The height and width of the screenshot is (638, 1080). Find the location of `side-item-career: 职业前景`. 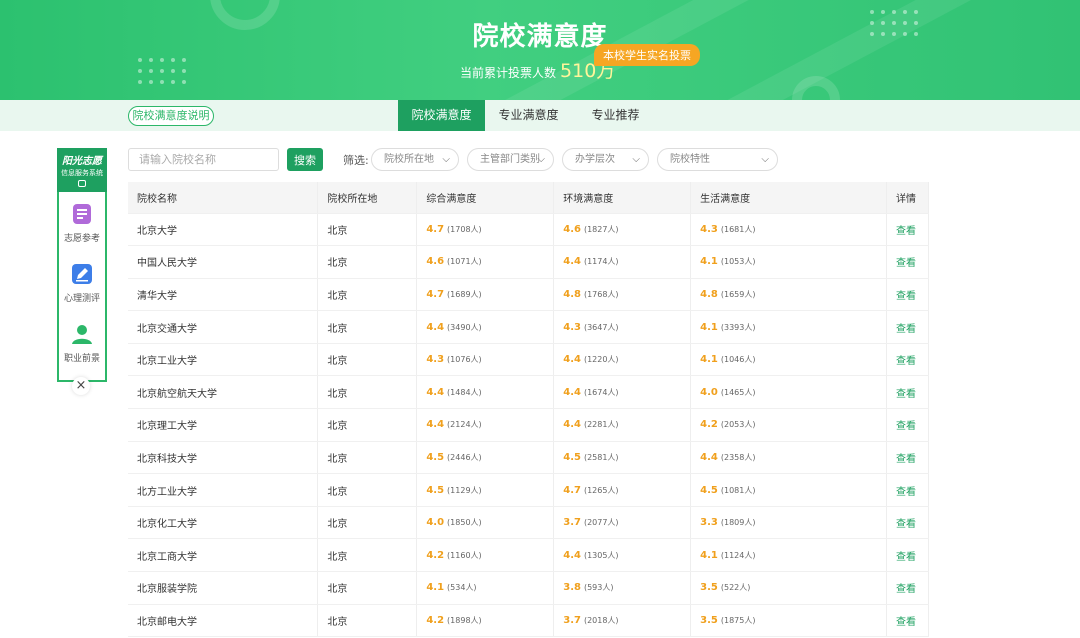

side-item-career: 职业前景 is located at coordinates (82, 350).